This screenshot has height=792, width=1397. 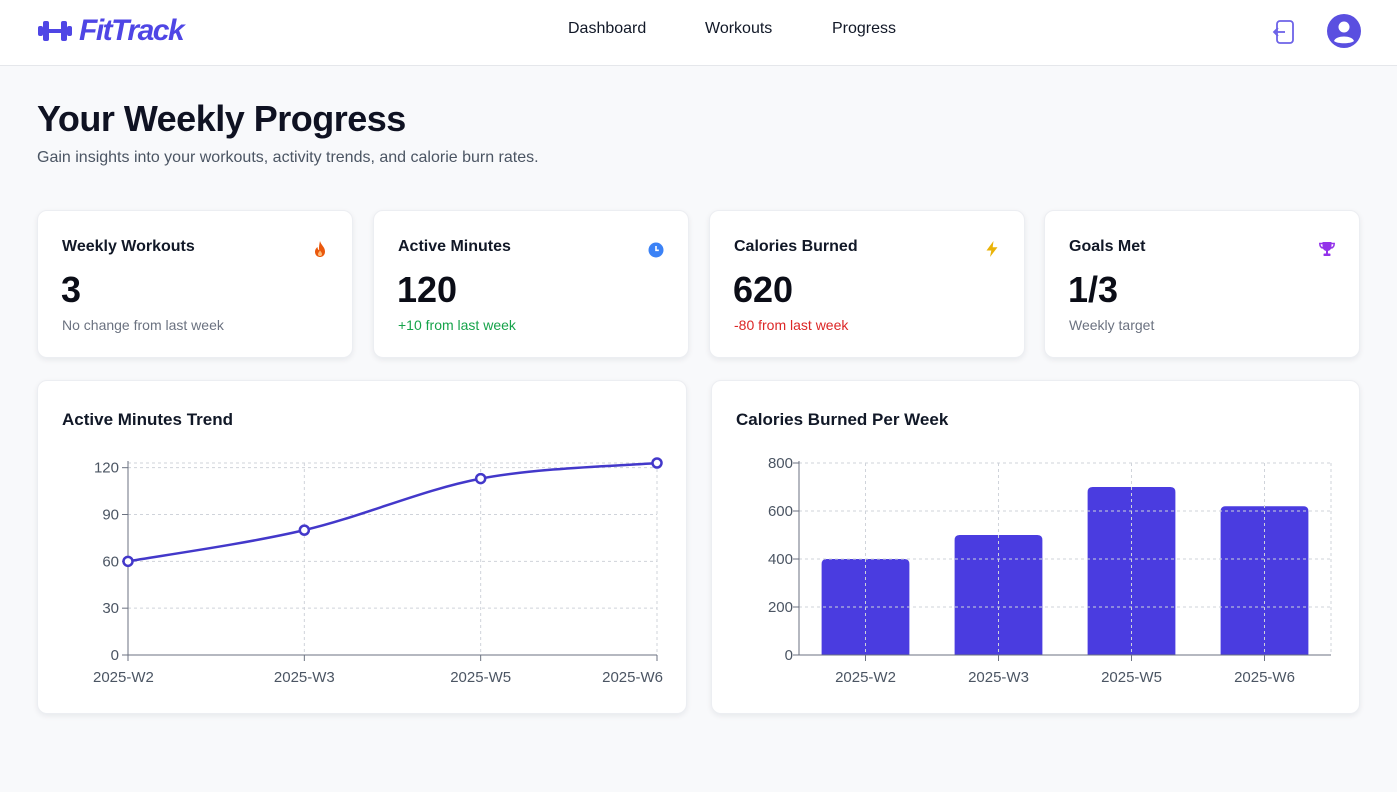 I want to click on stat-label: Weekly Workouts, so click(x=128, y=246).